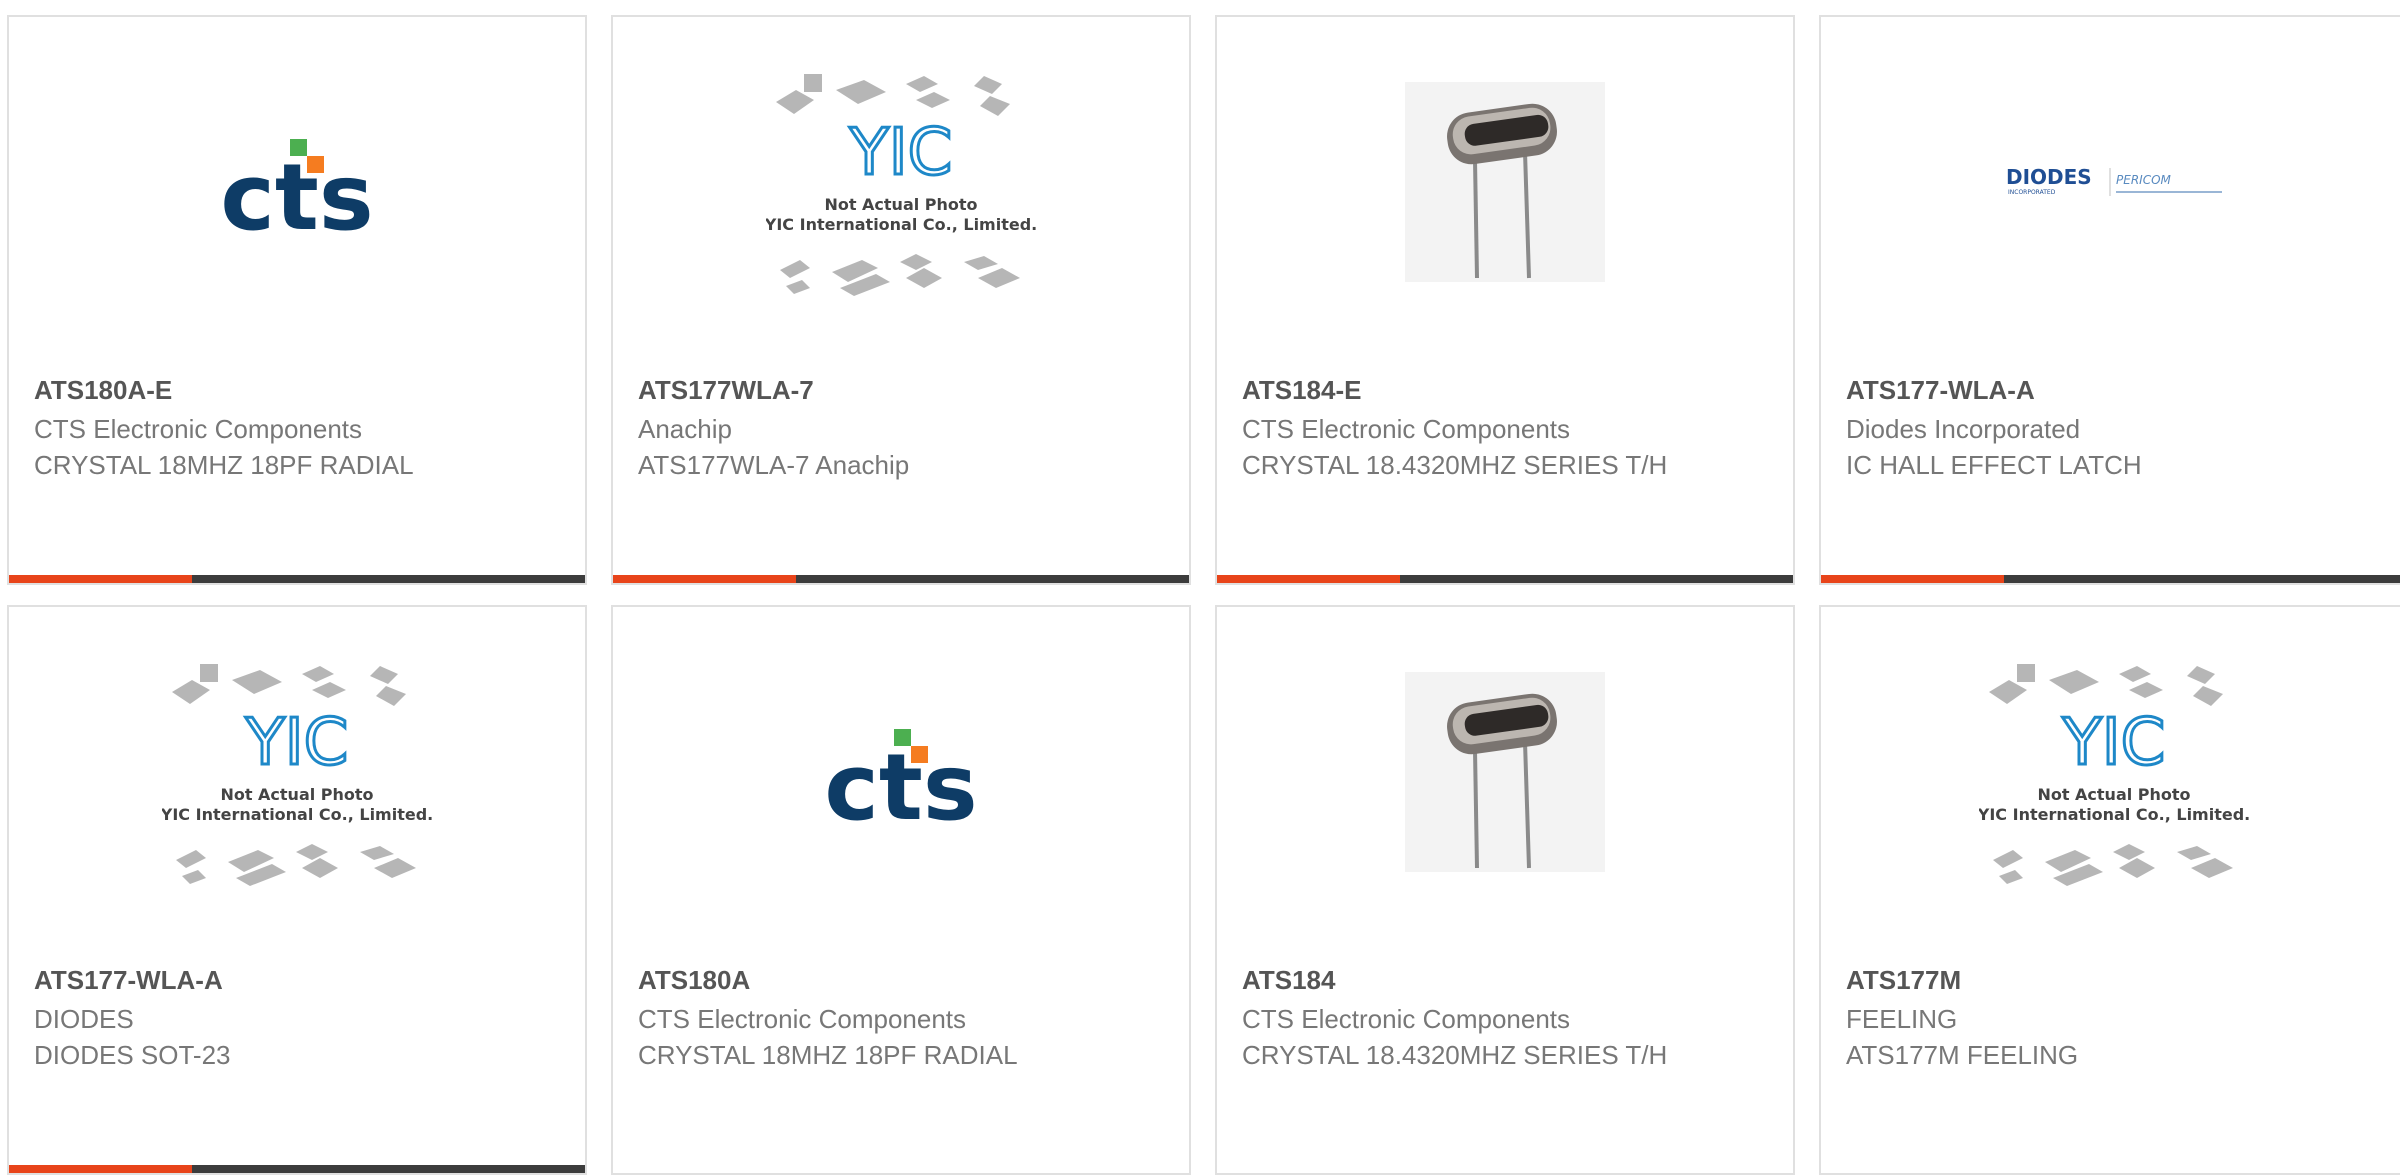 The height and width of the screenshot is (1175, 2400). I want to click on product-description: ATS177WLA-7 Anachip, so click(774, 465).